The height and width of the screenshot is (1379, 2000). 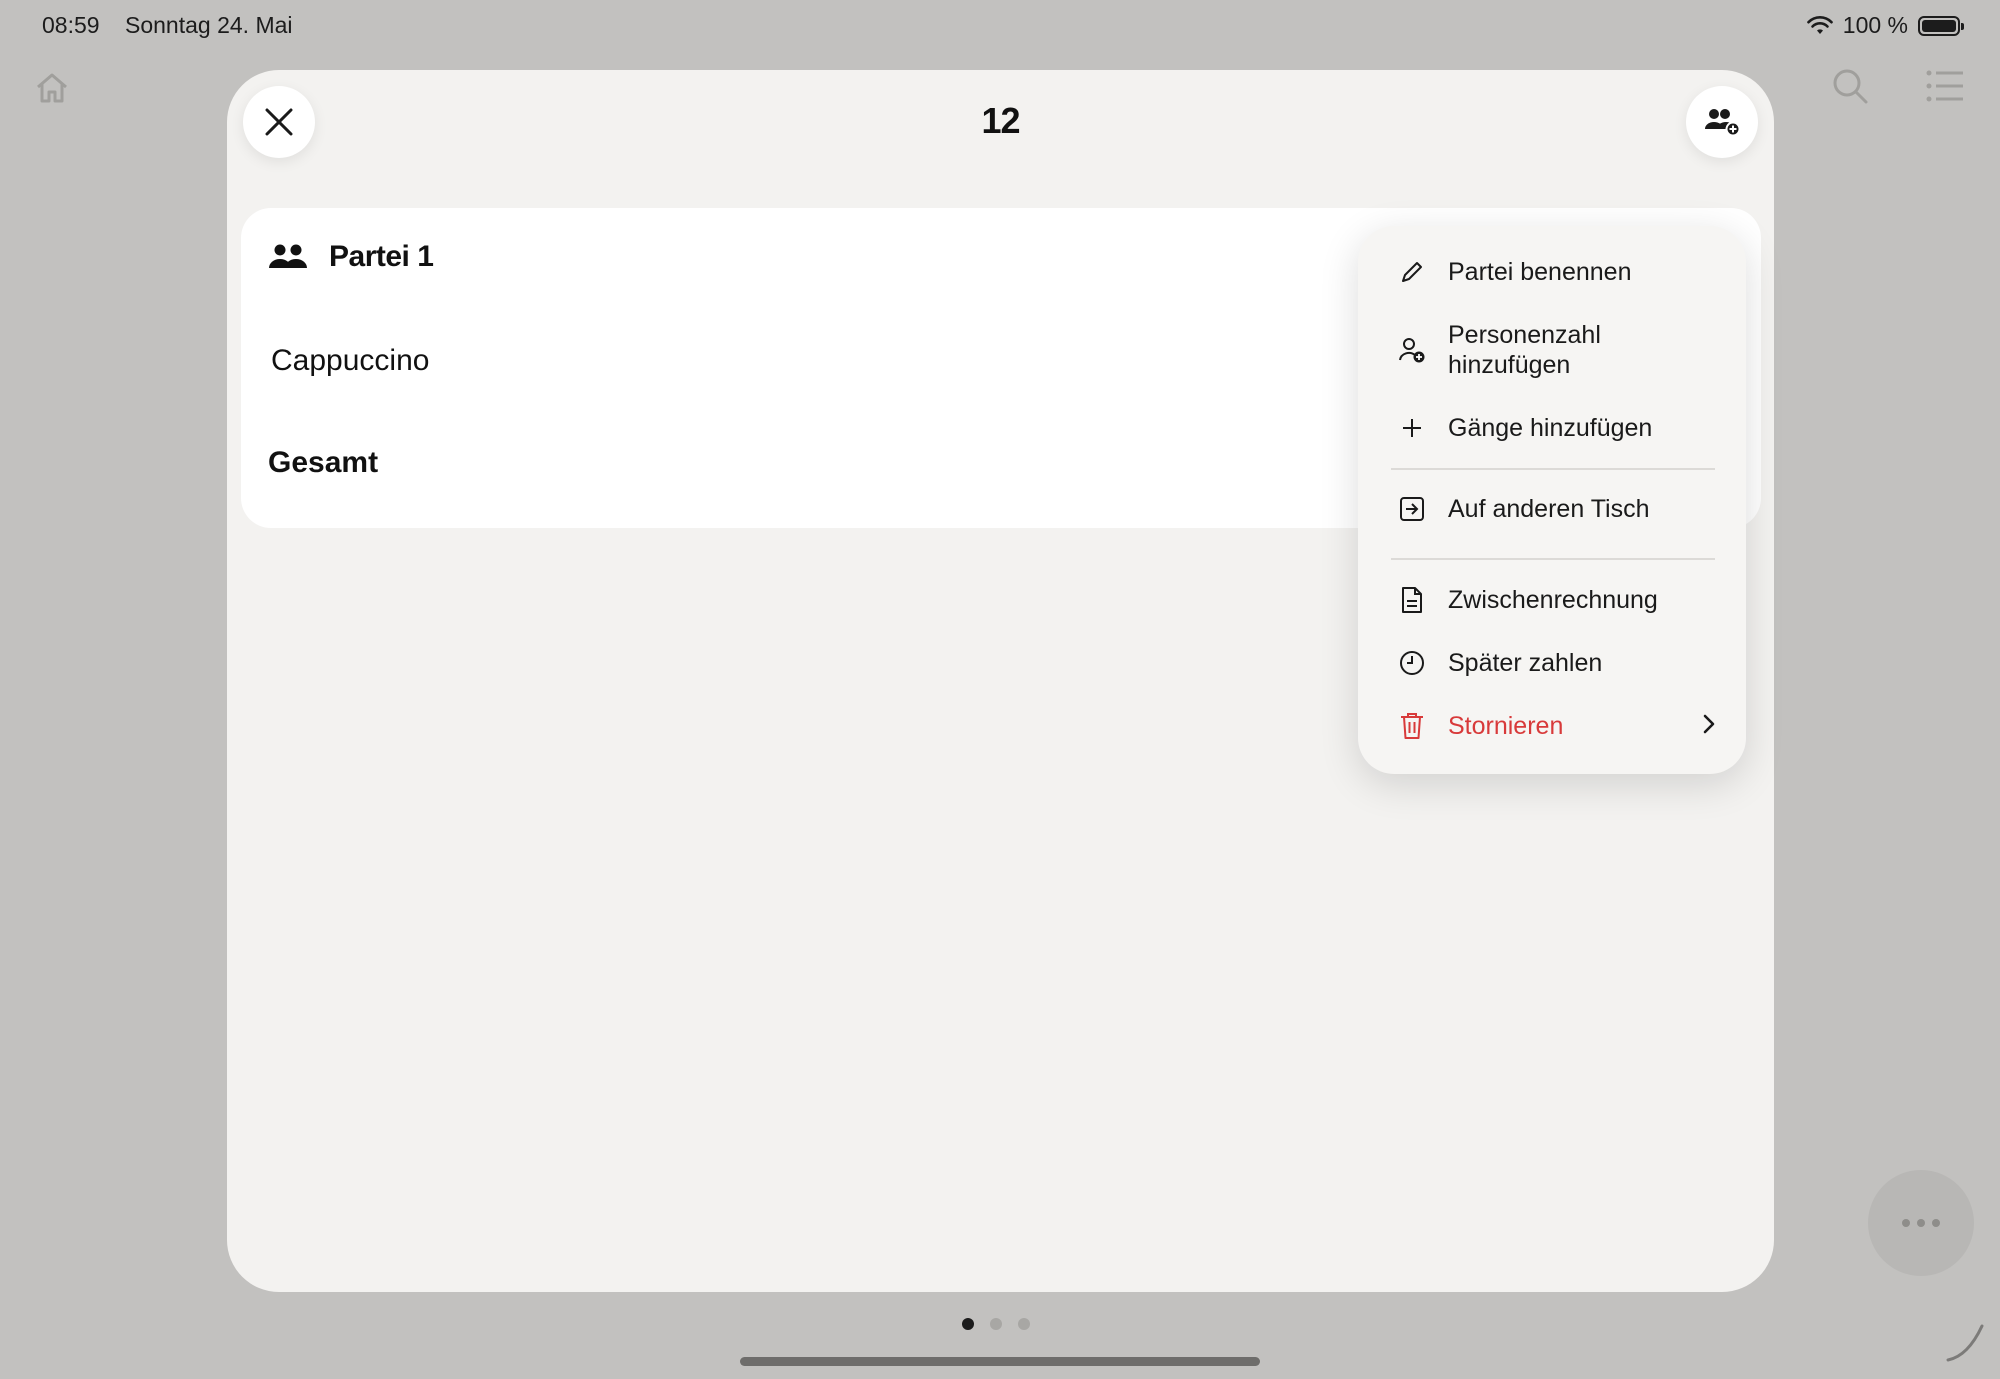 I want to click on party-name: Partei 1, so click(x=381, y=256).